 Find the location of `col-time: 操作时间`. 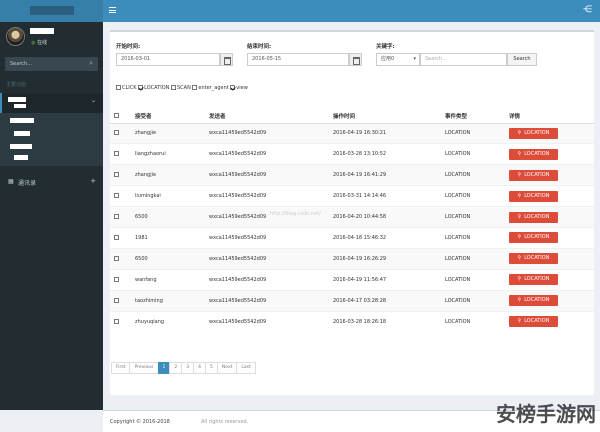

col-time: 操作时间 is located at coordinates (389, 117).